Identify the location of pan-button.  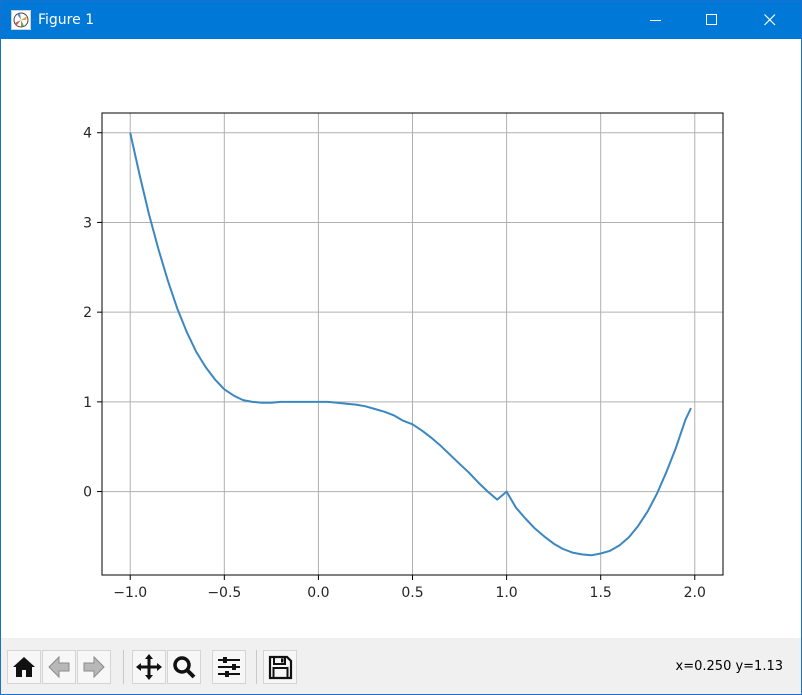
(149, 667).